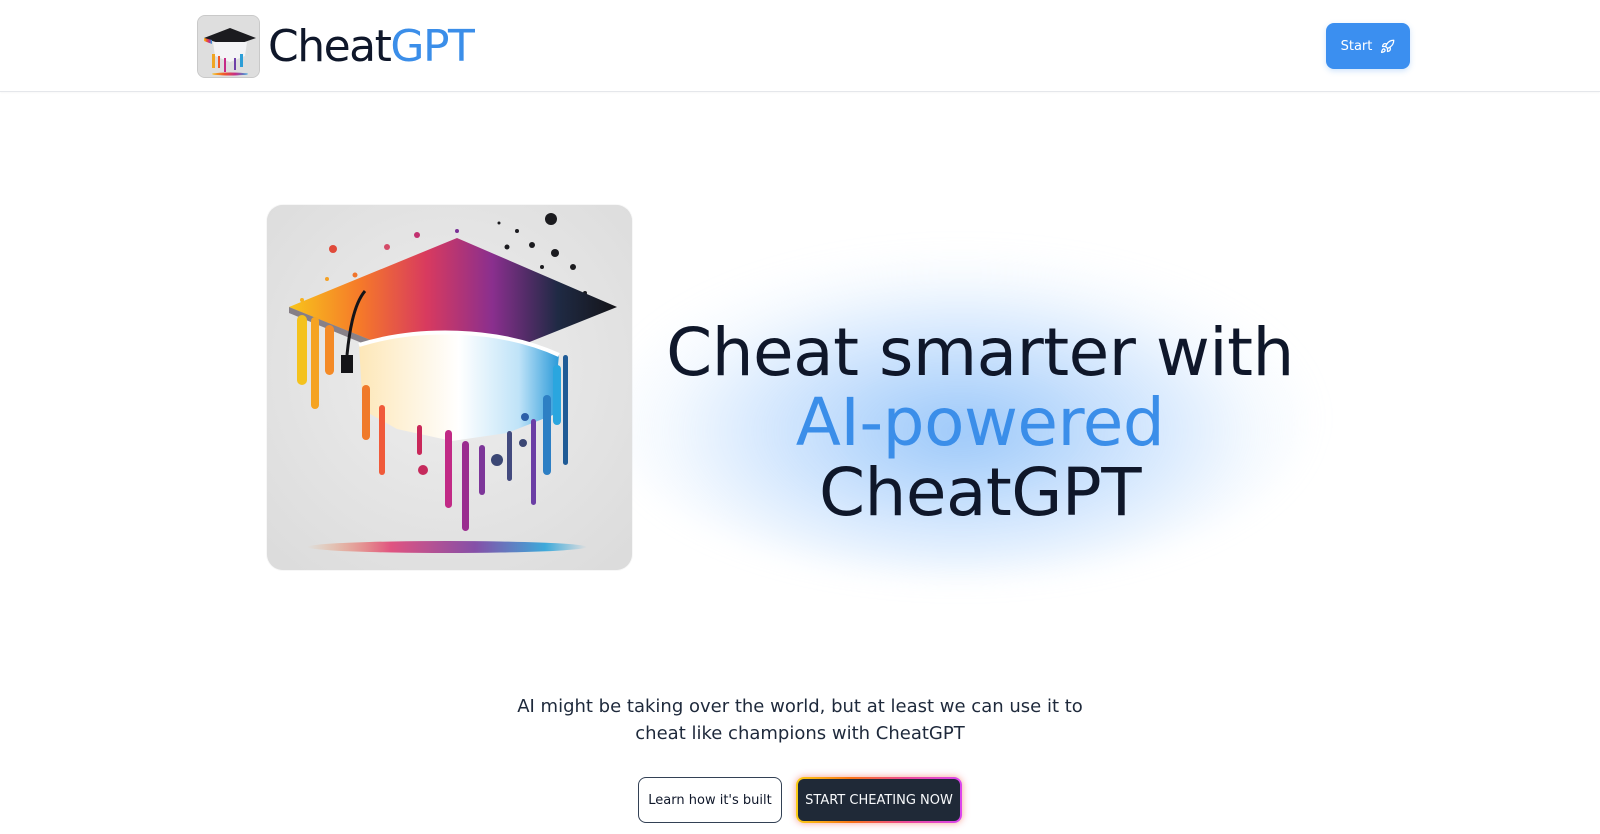 This screenshot has height=834, width=1600. I want to click on hero-graduation-cap-image, so click(449, 387).